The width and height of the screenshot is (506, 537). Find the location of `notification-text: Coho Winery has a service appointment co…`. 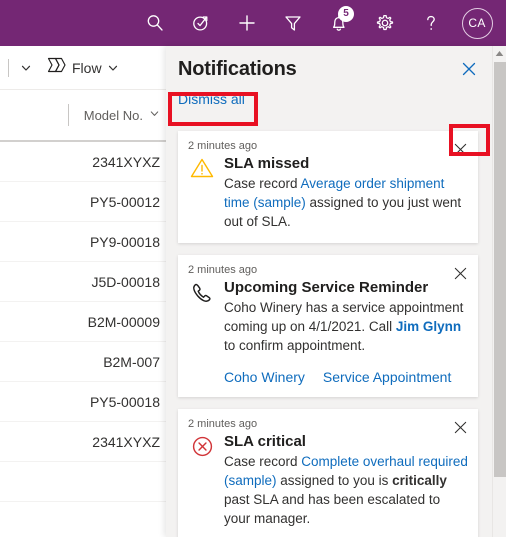

notification-text: Coho Winery has a service appointment co… is located at coordinates (346, 326).